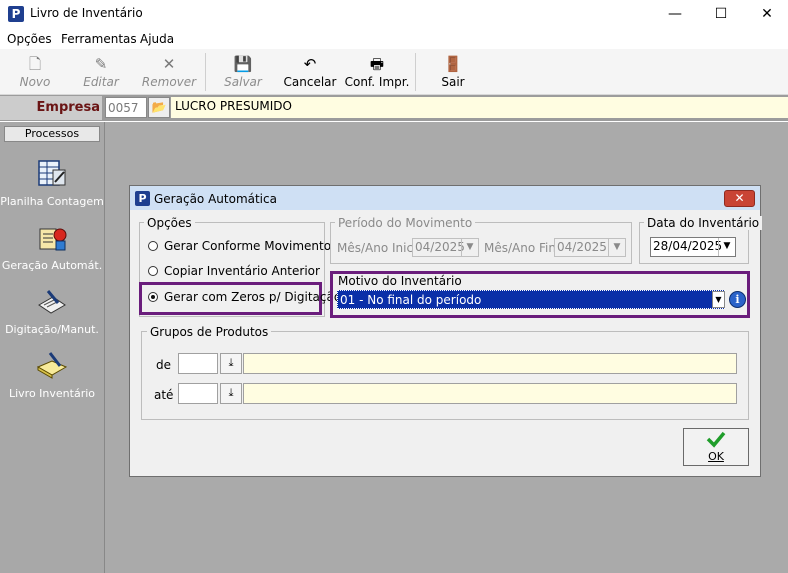 This screenshot has width=788, height=573. I want to click on motivo-select: 01 - No final do período, so click(531, 299).